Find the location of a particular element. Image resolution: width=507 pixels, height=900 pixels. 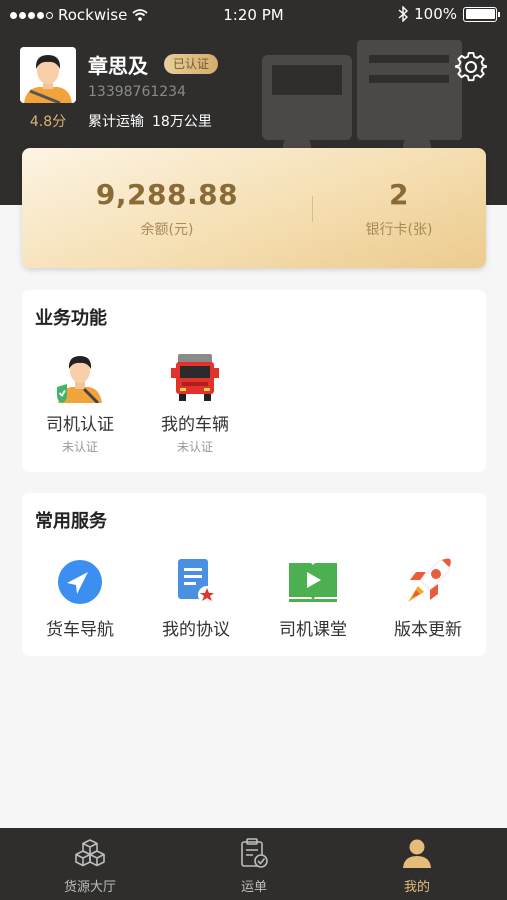

my-vehicle-label: 我的车辆 is located at coordinates (195, 425).